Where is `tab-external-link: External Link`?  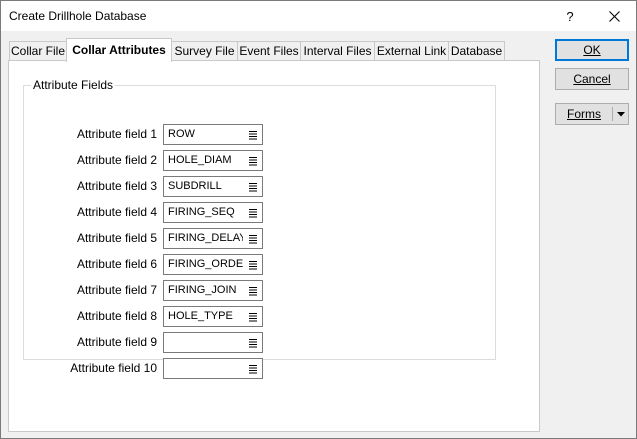
tab-external-link: External Link is located at coordinates (411, 50).